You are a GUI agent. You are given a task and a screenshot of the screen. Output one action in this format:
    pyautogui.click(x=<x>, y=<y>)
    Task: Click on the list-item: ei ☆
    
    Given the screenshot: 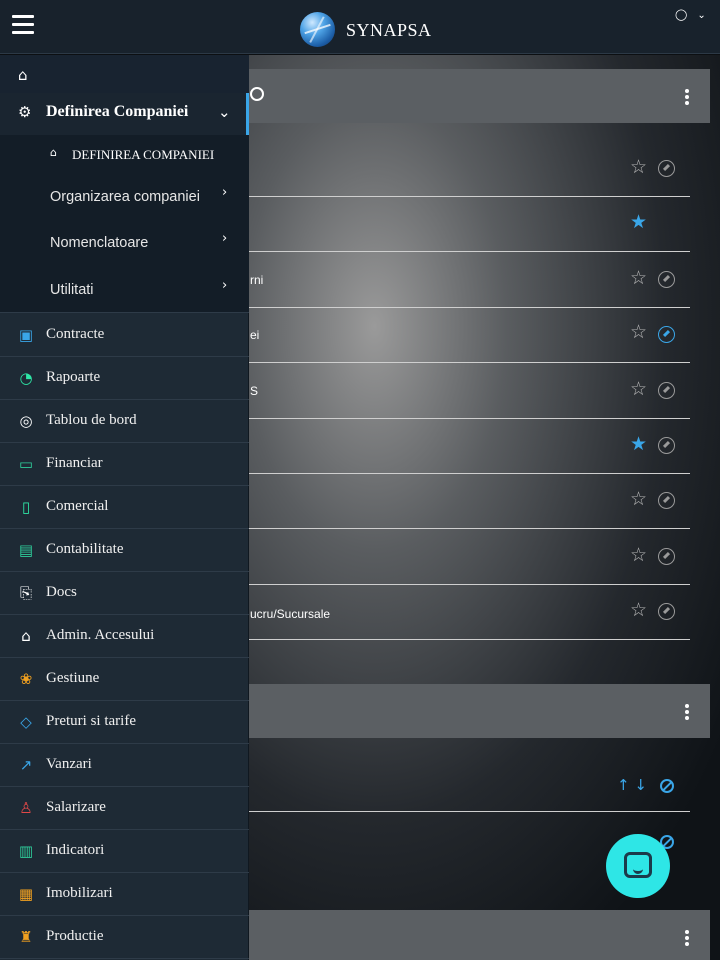 What is the action you would take?
    pyautogui.click(x=467, y=336)
    